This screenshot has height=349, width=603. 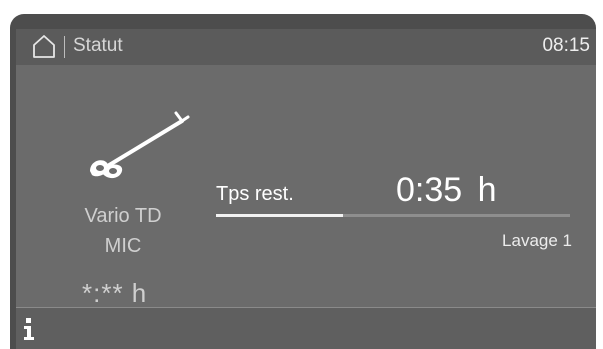 What do you see at coordinates (446, 190) in the screenshot?
I see `remaining-time-value: 0:35 h` at bounding box center [446, 190].